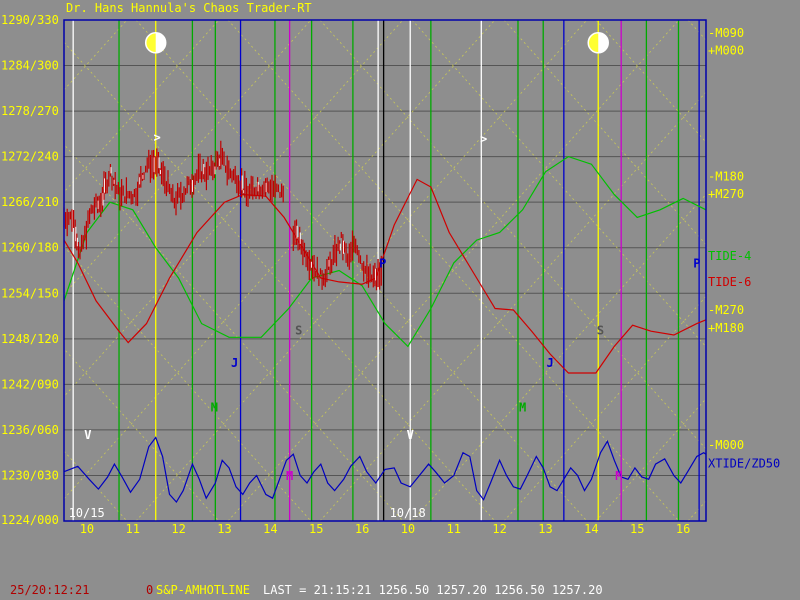 The width and height of the screenshot is (800, 600). What do you see at coordinates (408, 513) in the screenshot?
I see `date-label: 10/18` at bounding box center [408, 513].